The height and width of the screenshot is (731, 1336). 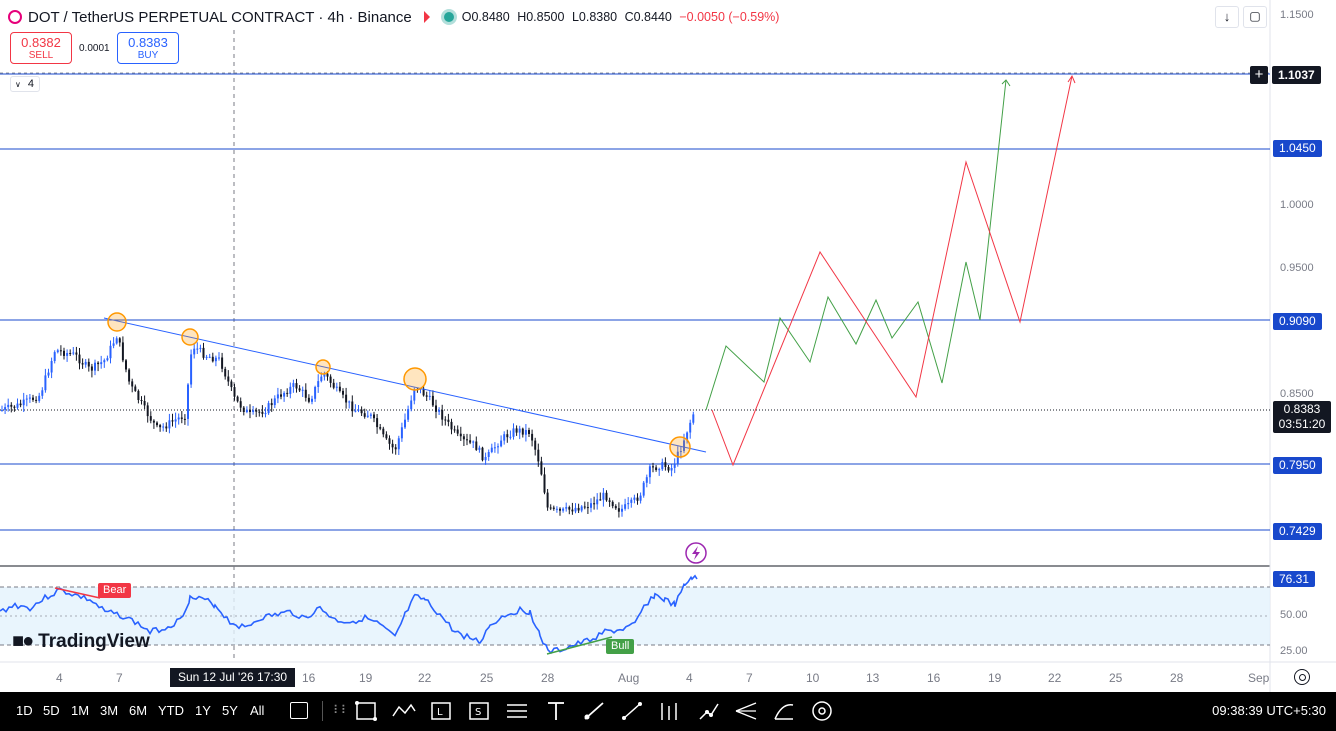 What do you see at coordinates (487, 678) in the screenshot?
I see `time-tick: 25` at bounding box center [487, 678].